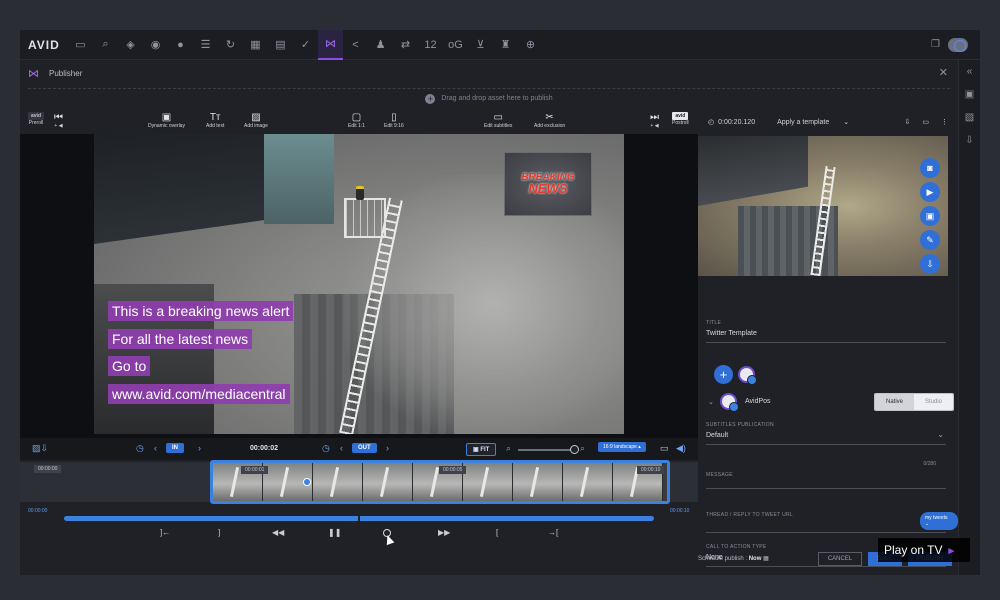 The image size is (1000, 600). I want to click on camera-icon: ◙, so click(930, 168).